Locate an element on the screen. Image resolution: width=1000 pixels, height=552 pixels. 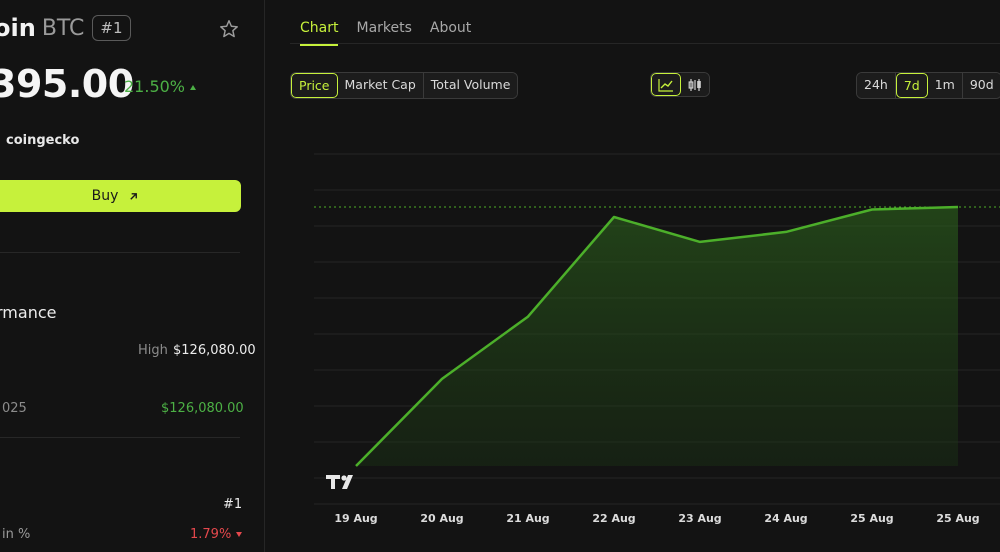
x-tick-label: 19 Aug is located at coordinates (355, 518).